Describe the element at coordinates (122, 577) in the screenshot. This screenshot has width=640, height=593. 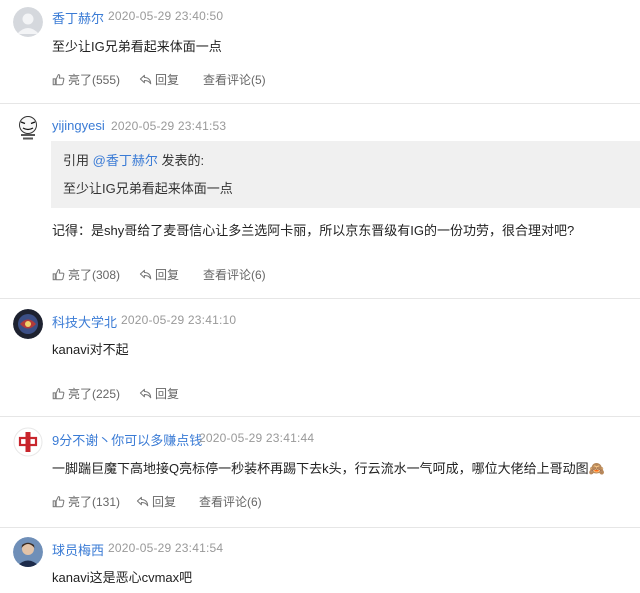
I see `comment-text: kanavi这是恶心cvmax吧` at that location.